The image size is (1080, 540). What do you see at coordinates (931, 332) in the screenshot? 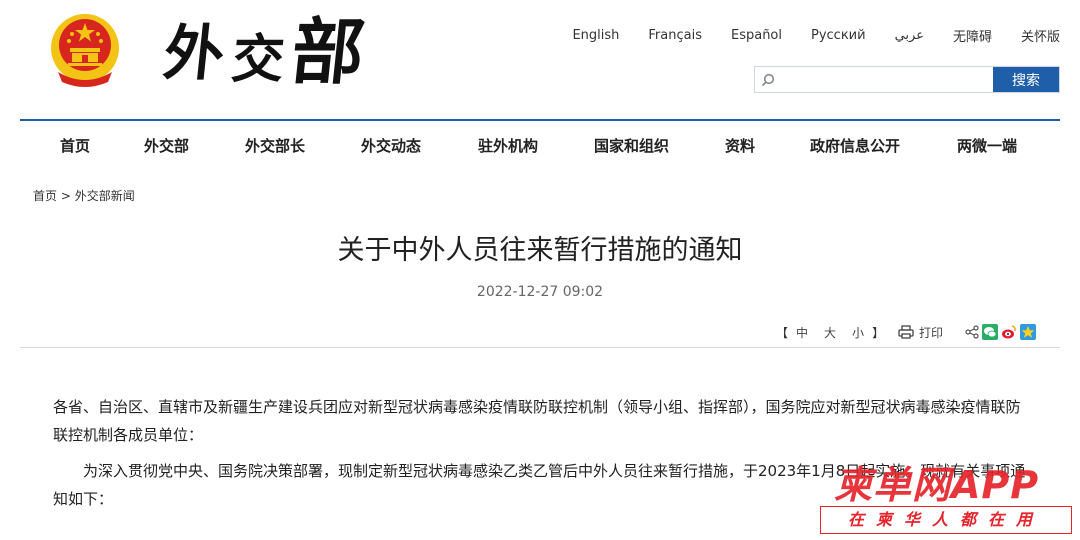
I see `print-label: 打印` at bounding box center [931, 332].